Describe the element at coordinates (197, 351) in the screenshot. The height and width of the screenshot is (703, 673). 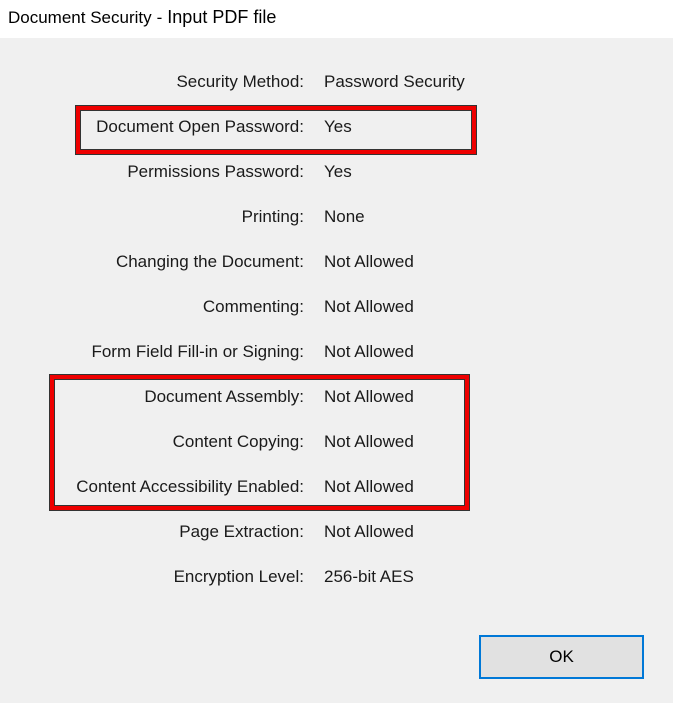
I see `property-label: Form Field Fill-in or Signing:` at that location.